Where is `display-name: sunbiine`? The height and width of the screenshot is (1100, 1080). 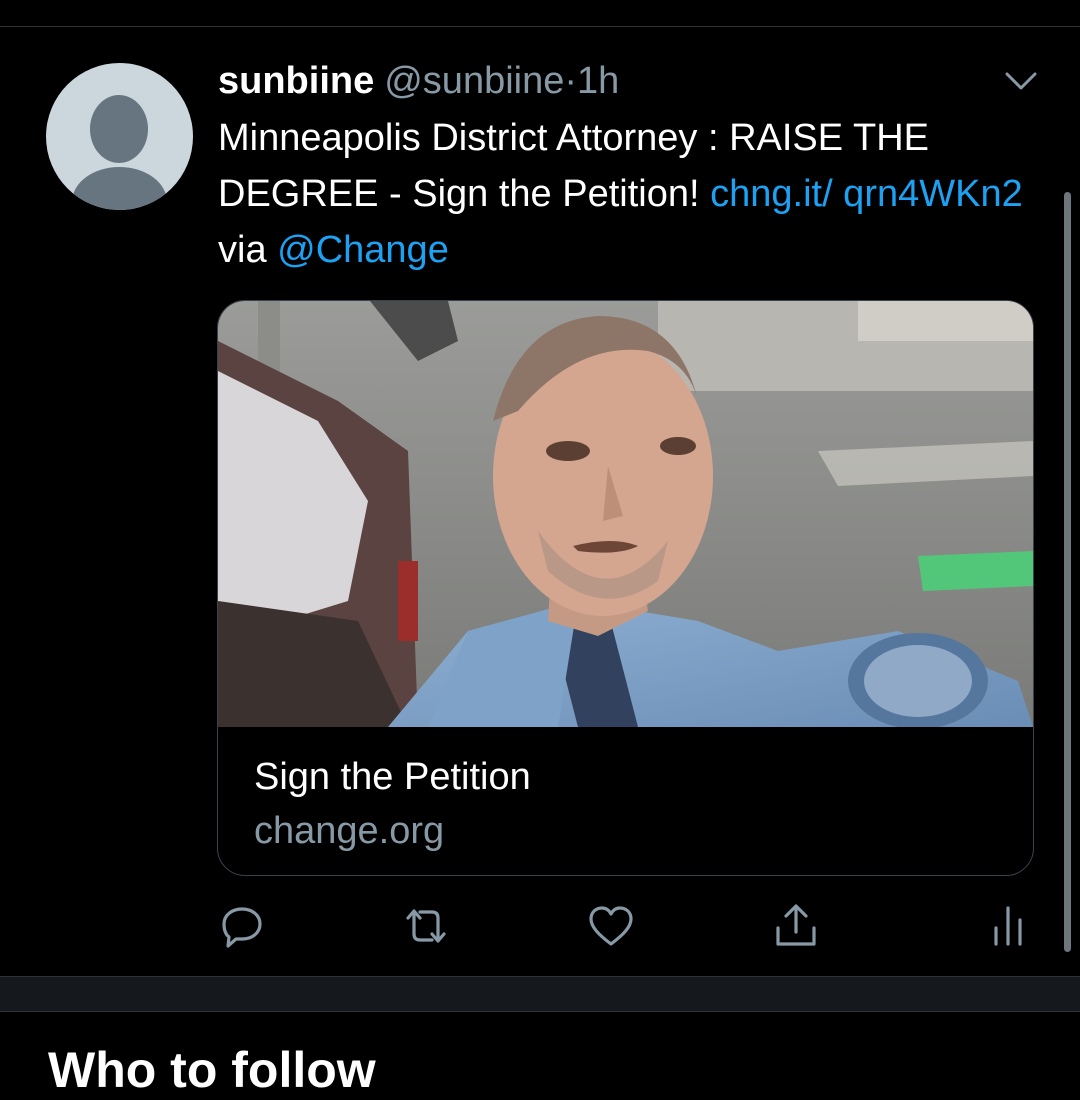 display-name: sunbiine is located at coordinates (296, 81).